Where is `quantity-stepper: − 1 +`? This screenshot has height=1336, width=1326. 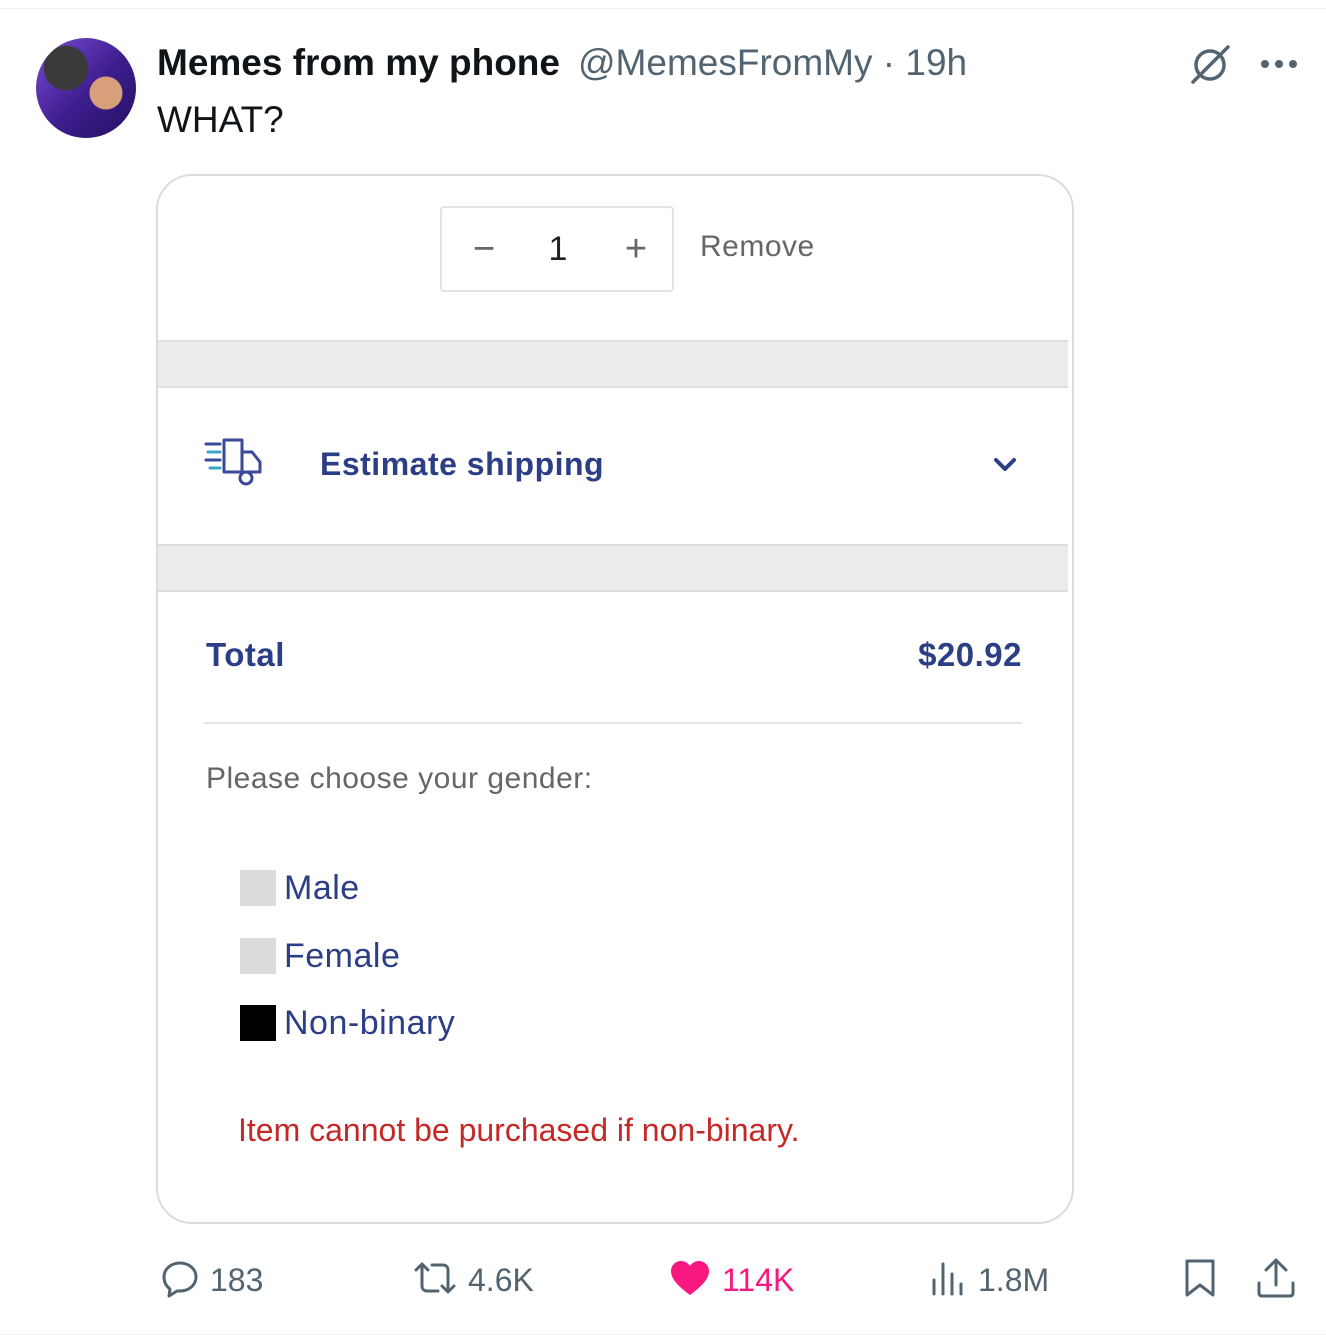
quantity-stepper: − 1 + is located at coordinates (557, 249).